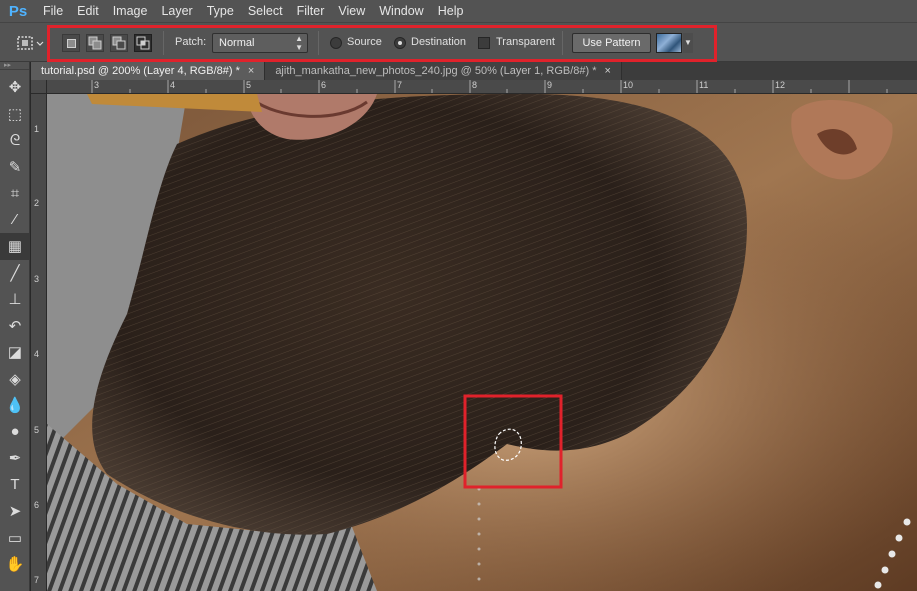 Image resolution: width=917 pixels, height=591 pixels. I want to click on ruler-number: 4, so click(37, 354).